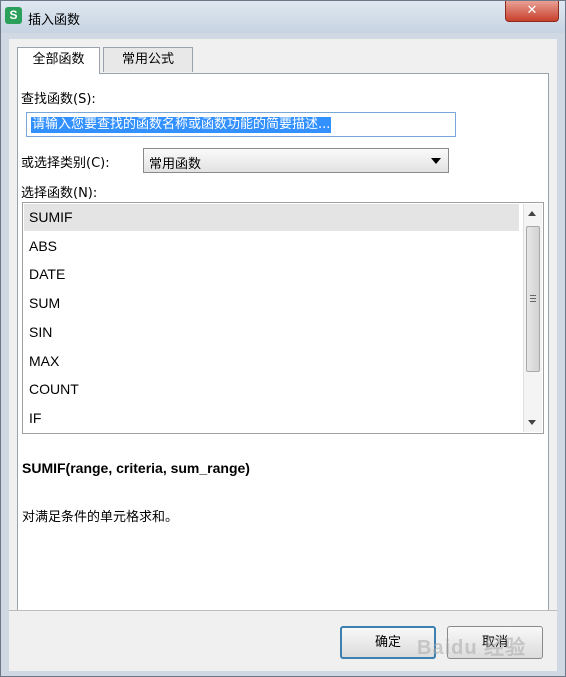  Describe the element at coordinates (271, 274) in the screenshot. I see `function-list-item-date: DATE` at that location.